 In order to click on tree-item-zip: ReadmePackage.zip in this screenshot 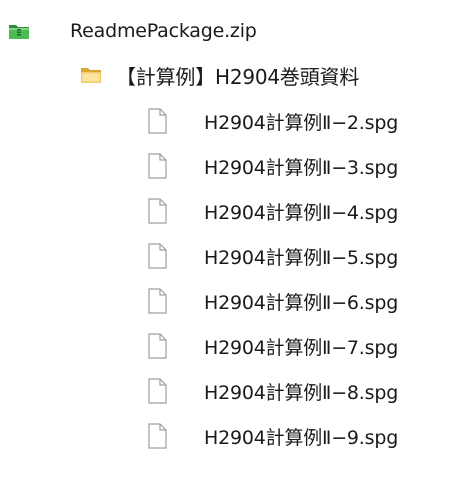, I will do `click(132, 31)`.